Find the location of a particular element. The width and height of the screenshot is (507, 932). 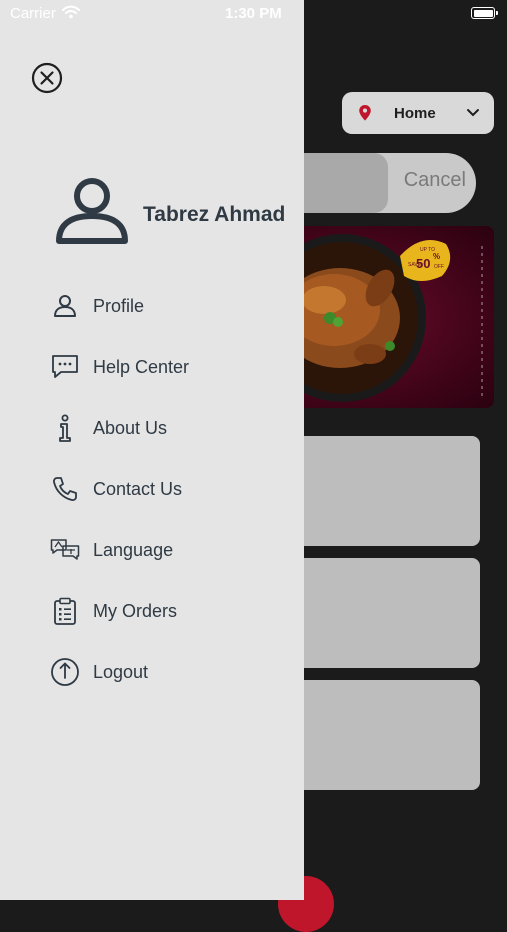

status-bar: Carrier 1:30 PM is located at coordinates (253, 14).